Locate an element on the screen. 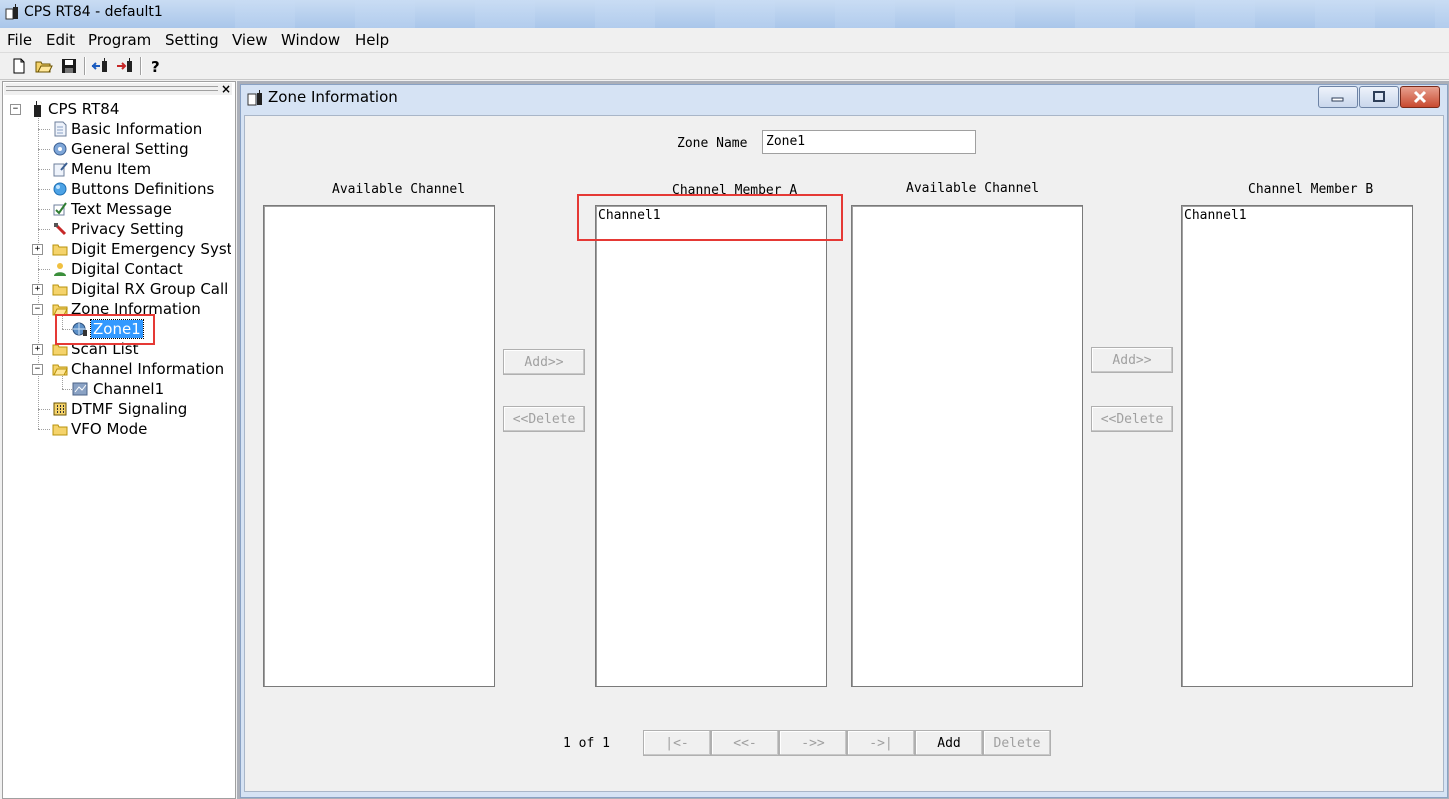 The height and width of the screenshot is (799, 1449). tree-item-vfo-mode: VFO Mode is located at coordinates (109, 429).